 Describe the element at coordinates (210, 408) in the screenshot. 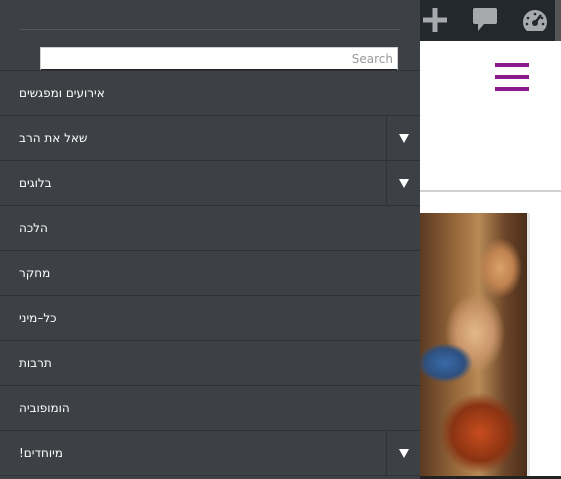

I see `menu-item: הומופוביה` at that location.